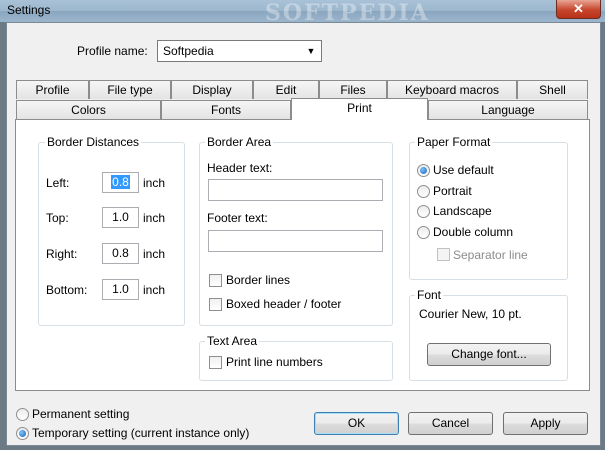 The width and height of the screenshot is (605, 450). Describe the element at coordinates (274, 362) in the screenshot. I see `print-line-numbers-label: Print line numbers` at that location.